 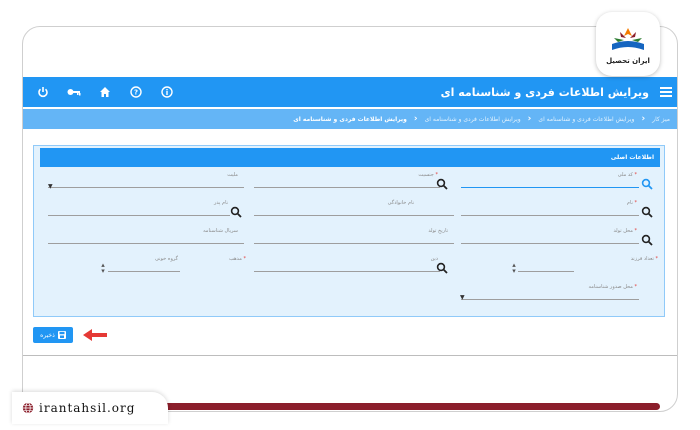 What do you see at coordinates (61, 335) in the screenshot?
I see `floppy-disk-icon` at bounding box center [61, 335].